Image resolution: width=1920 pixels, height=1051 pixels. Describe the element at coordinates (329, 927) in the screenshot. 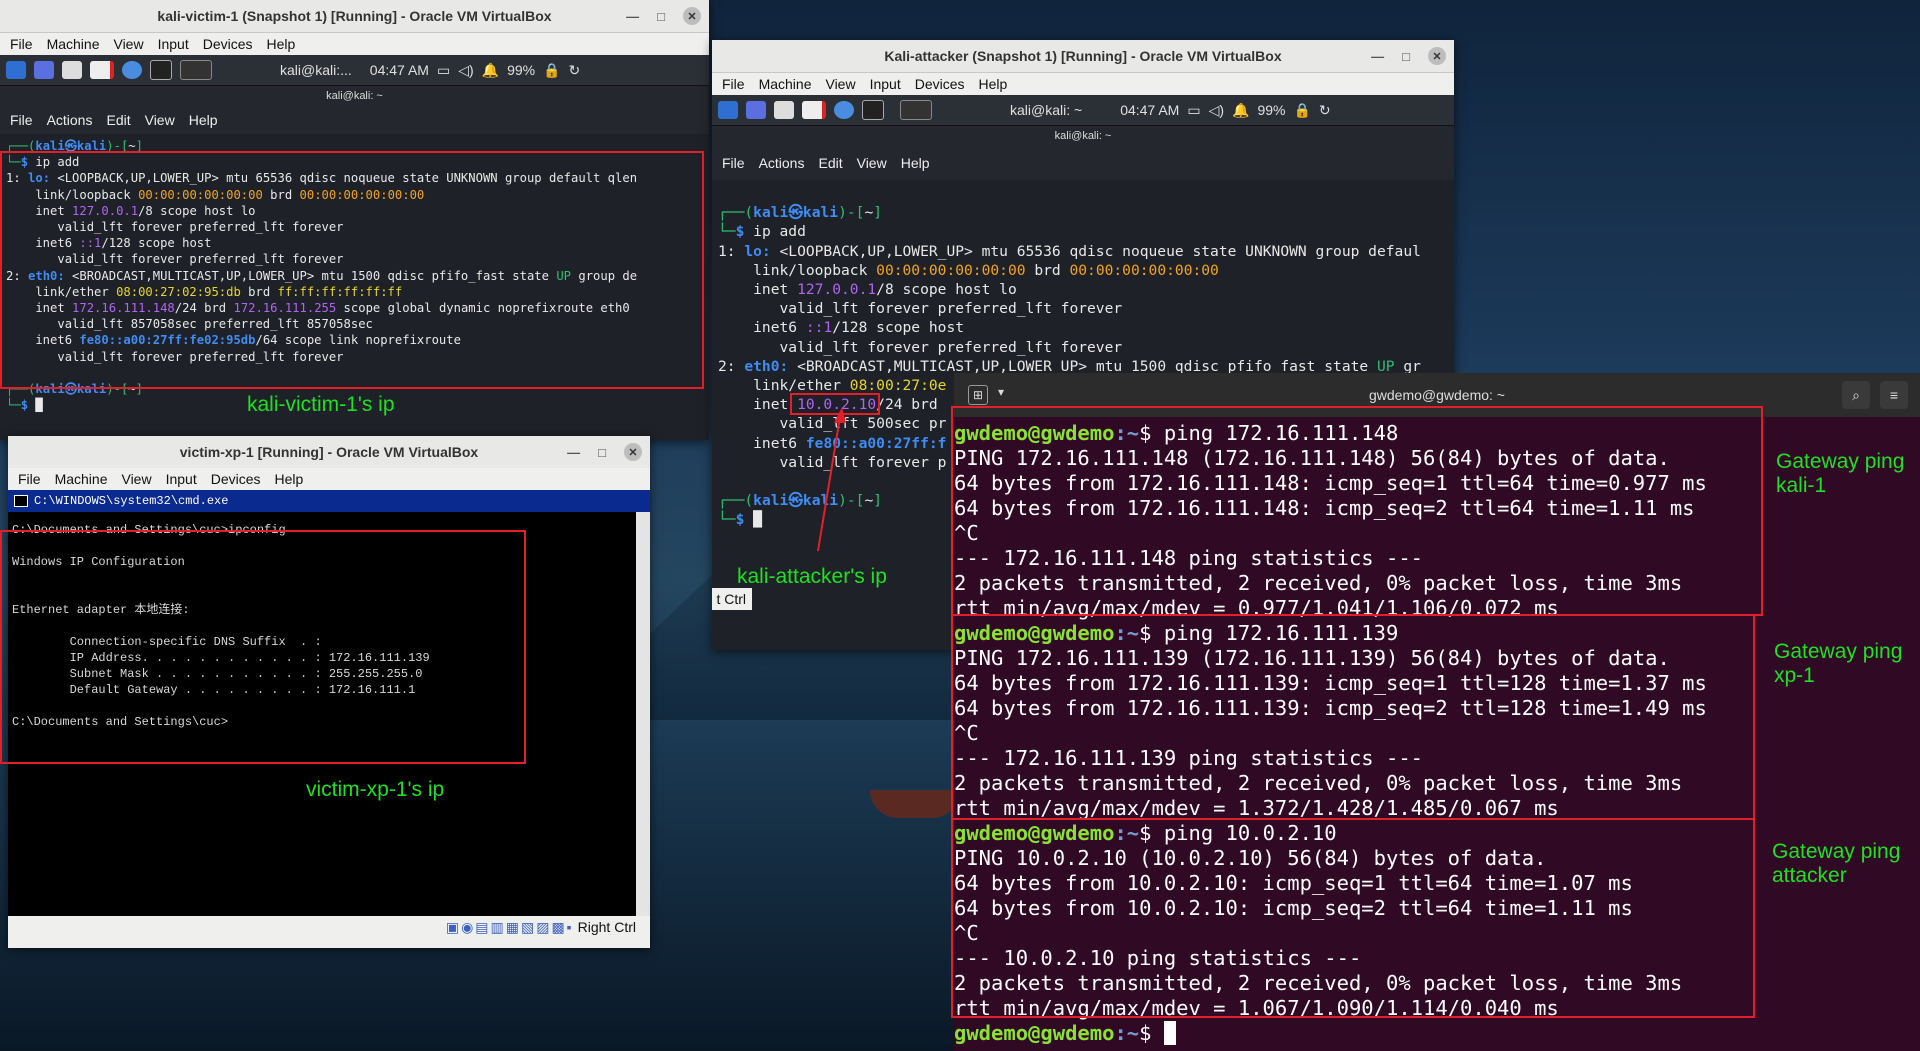

I see `xp-statusbar: ▣◉▤▥▦▧▨▩▪ Right Ctrl` at that location.